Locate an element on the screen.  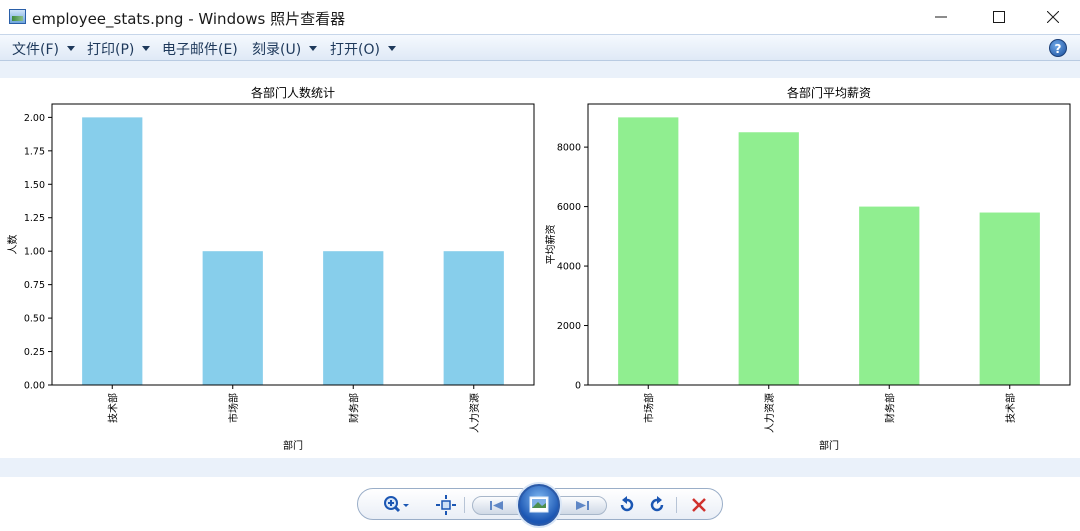
close-button is located at coordinates (1053, 17).